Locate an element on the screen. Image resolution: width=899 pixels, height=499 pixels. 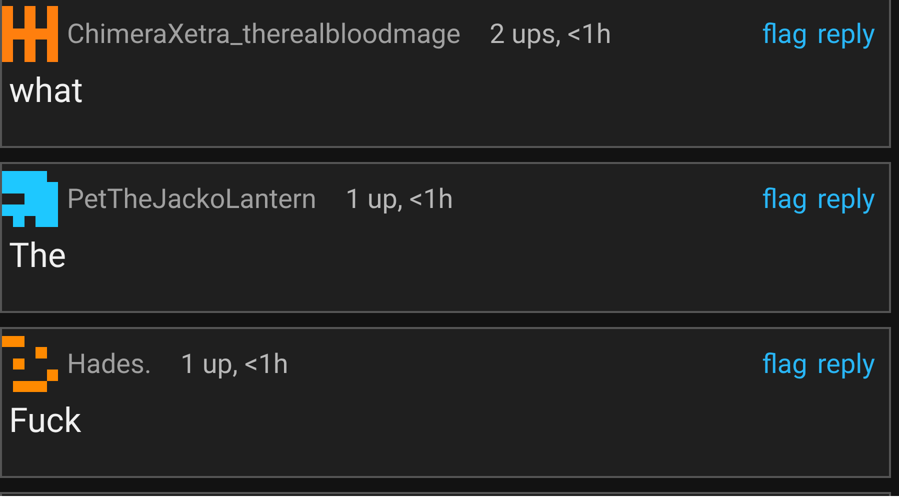
comment-text: Fuck is located at coordinates (45, 421).